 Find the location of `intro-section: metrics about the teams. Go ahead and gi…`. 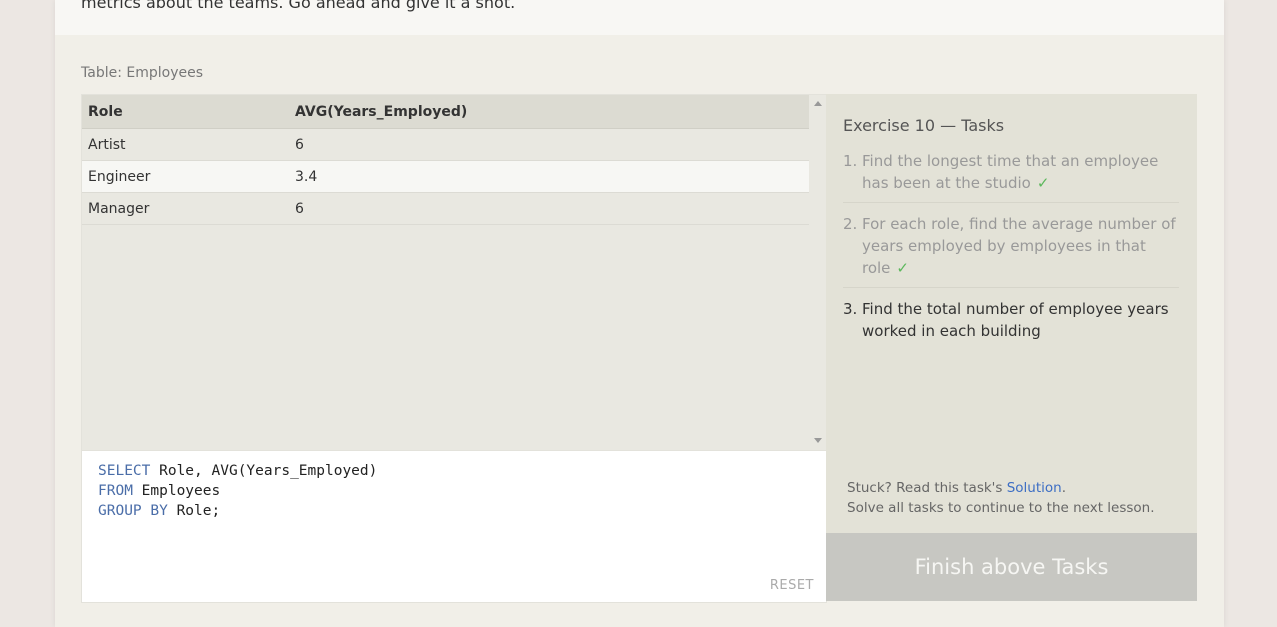

intro-section: metrics about the teams. Go ahead and gi… is located at coordinates (639, 17).